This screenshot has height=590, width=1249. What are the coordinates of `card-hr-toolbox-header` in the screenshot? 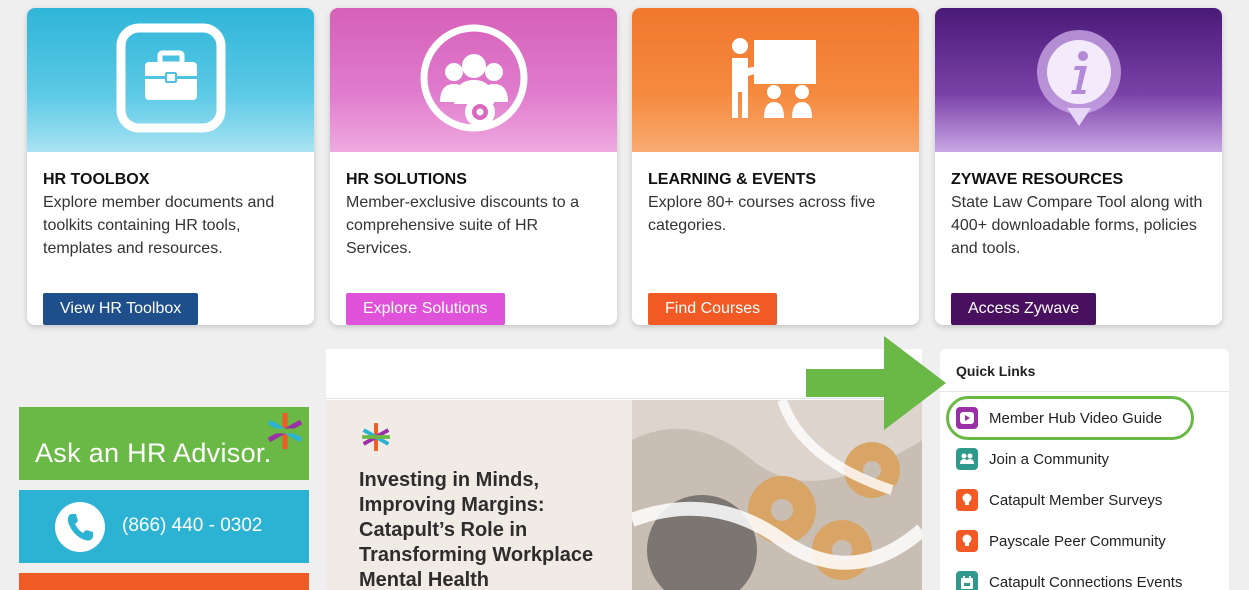 It's located at (170, 80).